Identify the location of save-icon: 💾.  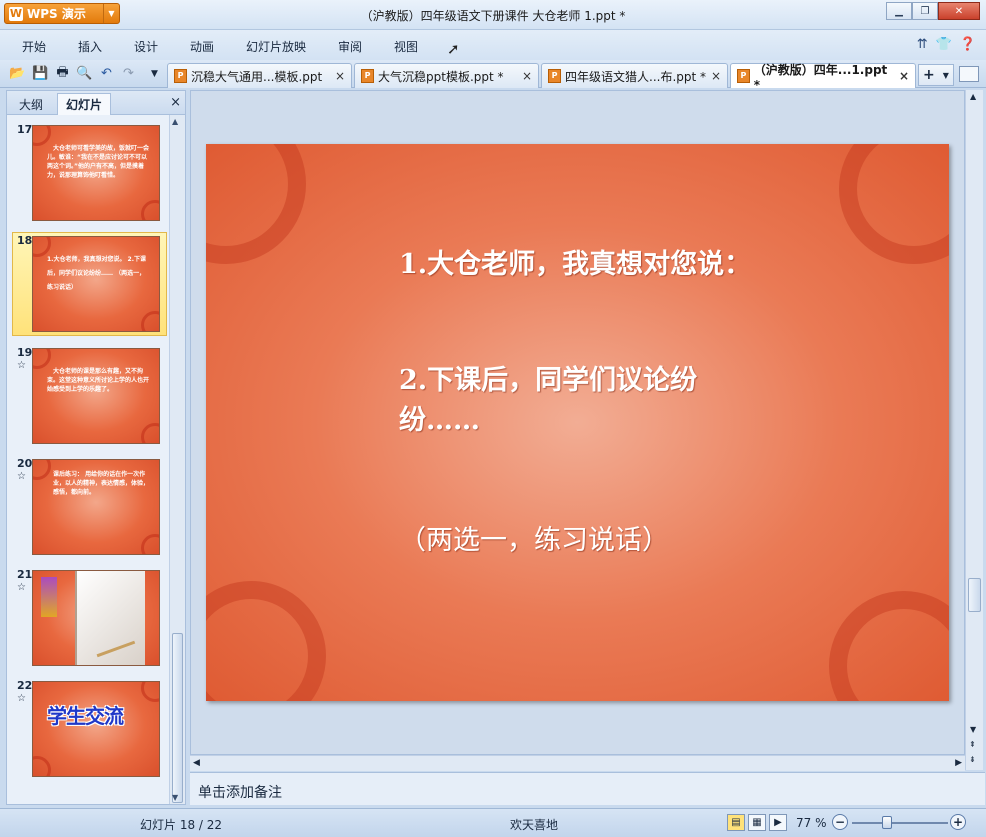
(40, 73).